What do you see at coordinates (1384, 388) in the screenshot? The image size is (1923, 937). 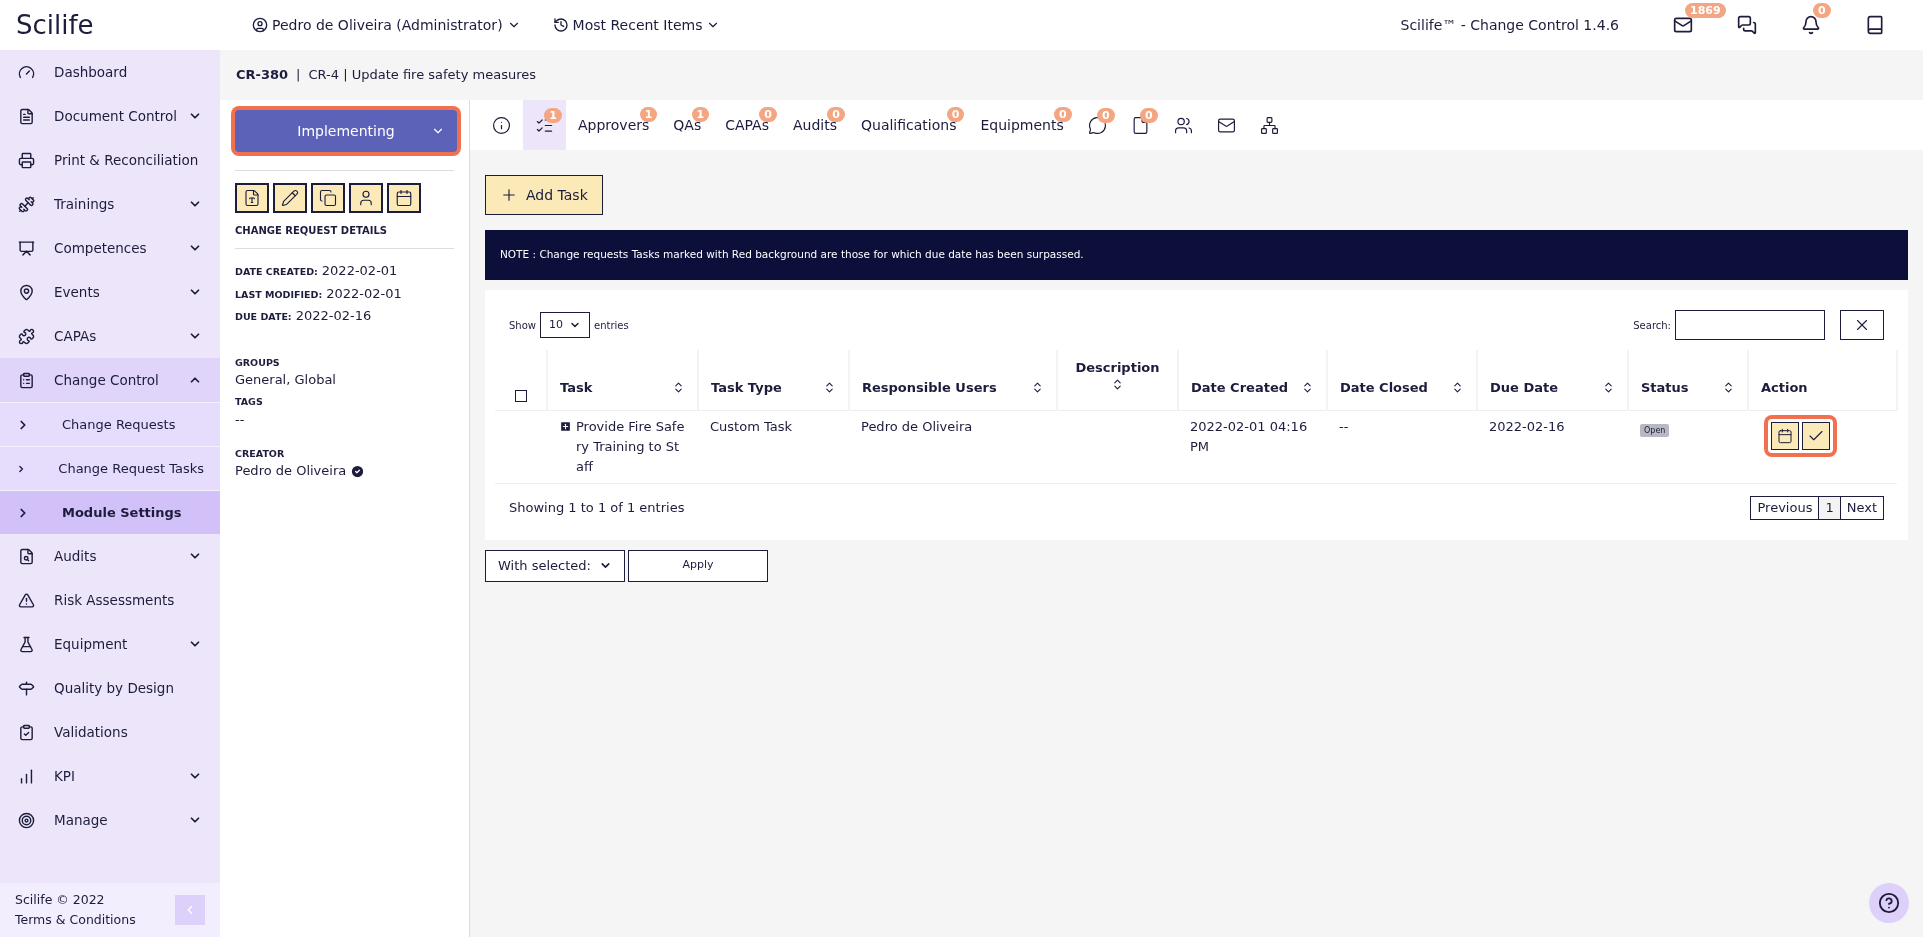 I see `column-header: Date Closed` at bounding box center [1384, 388].